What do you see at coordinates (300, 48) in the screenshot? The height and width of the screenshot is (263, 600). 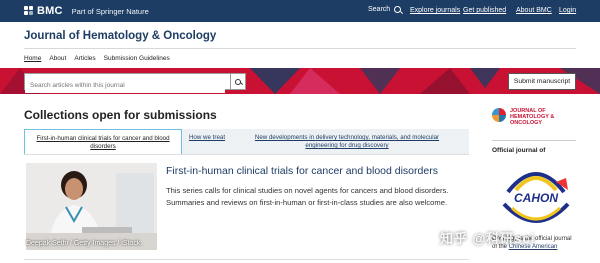 I see `header-divider` at bounding box center [300, 48].